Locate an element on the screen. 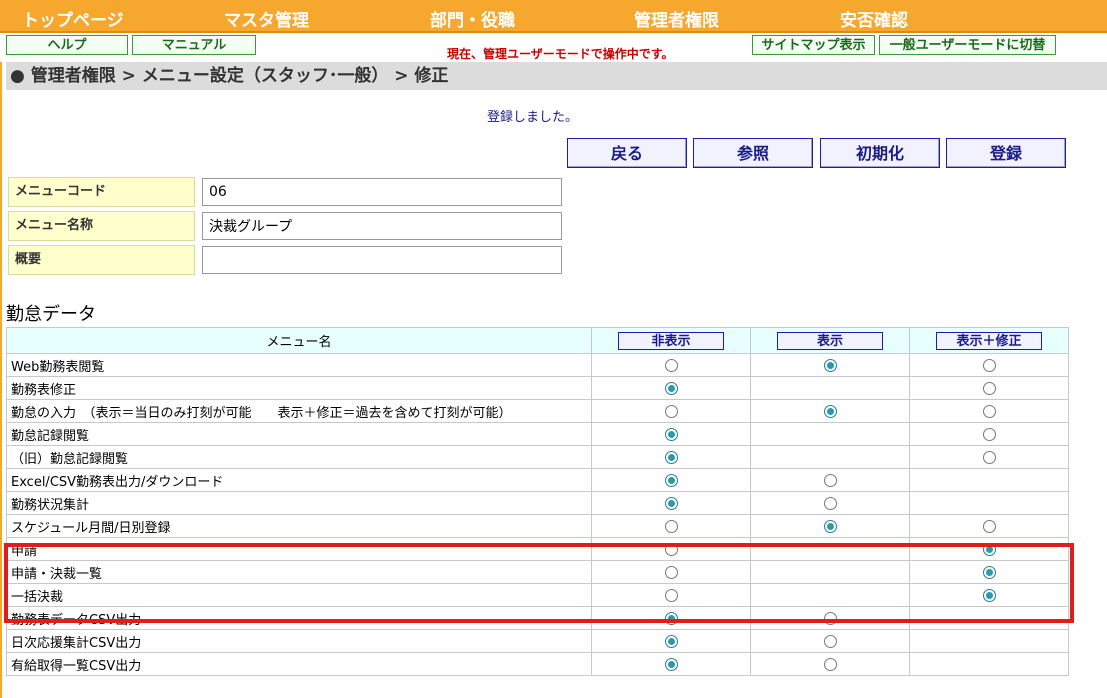 The width and height of the screenshot is (1107, 698). table-row: 勤怠記録閲覧 is located at coordinates (537, 434).